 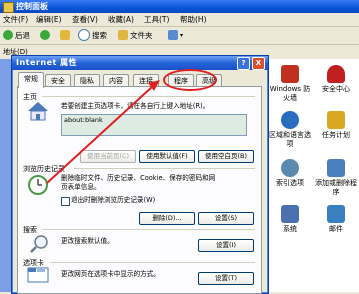 I want to click on annotation-arrow, so click(x=103, y=132).